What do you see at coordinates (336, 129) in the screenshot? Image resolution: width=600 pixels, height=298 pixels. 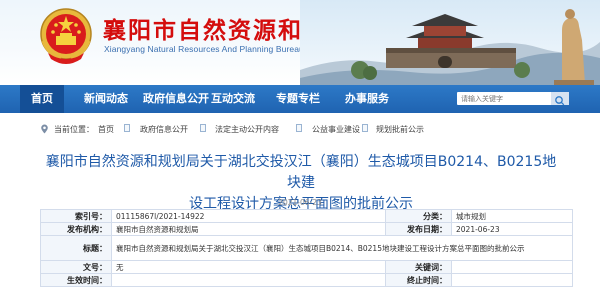 I see `breadcrumb-item-public-welfare: 公益事业建设` at bounding box center [336, 129].